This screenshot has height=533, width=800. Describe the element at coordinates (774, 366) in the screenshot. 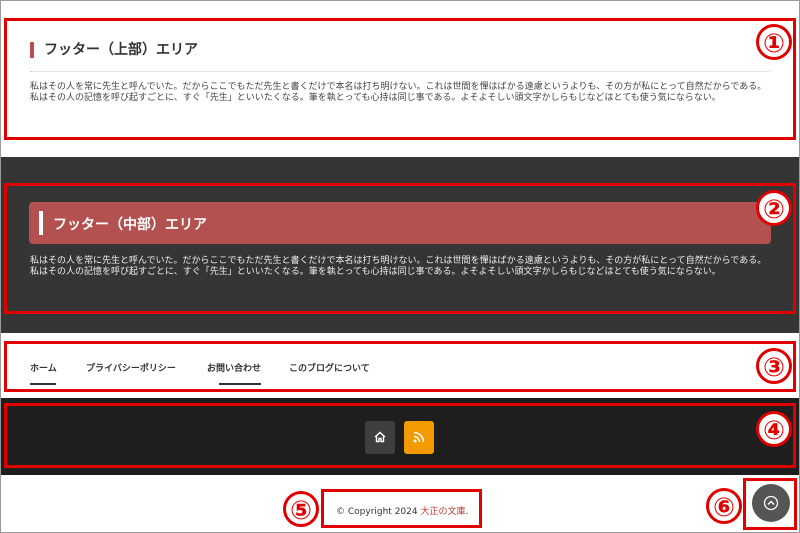

I see `annotation-number-3: ③` at that location.